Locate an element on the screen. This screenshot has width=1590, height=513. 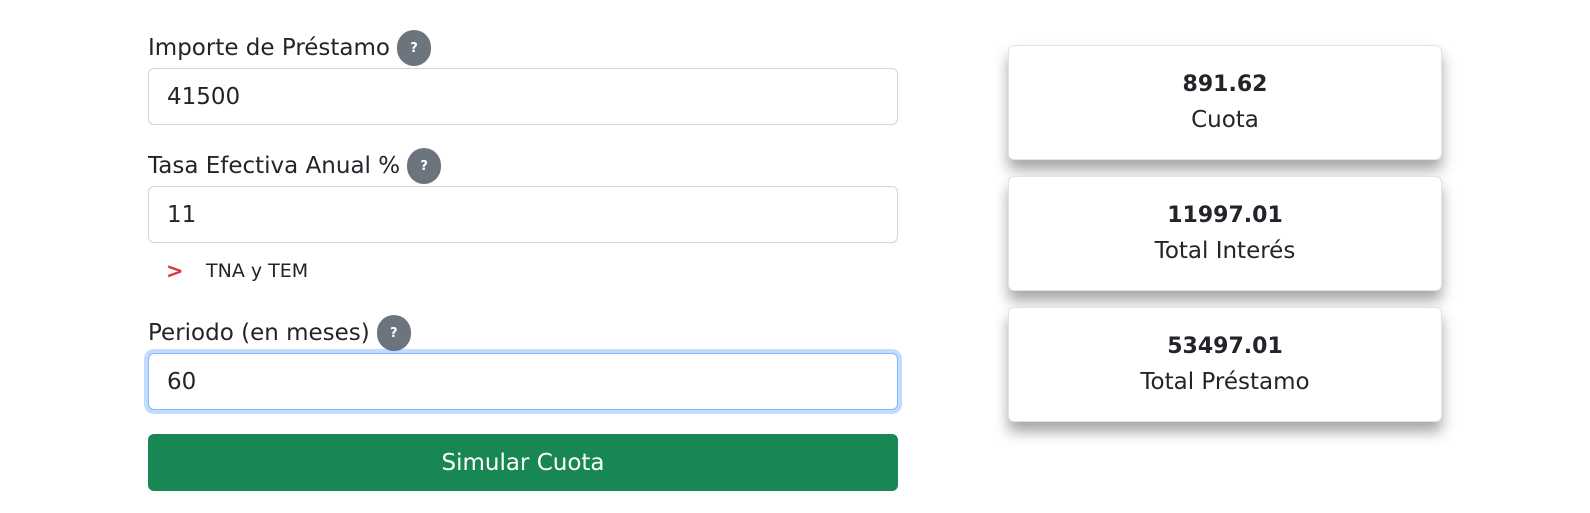
annual-rate-label: Tasa Efectiva Anual % is located at coordinates (274, 166).